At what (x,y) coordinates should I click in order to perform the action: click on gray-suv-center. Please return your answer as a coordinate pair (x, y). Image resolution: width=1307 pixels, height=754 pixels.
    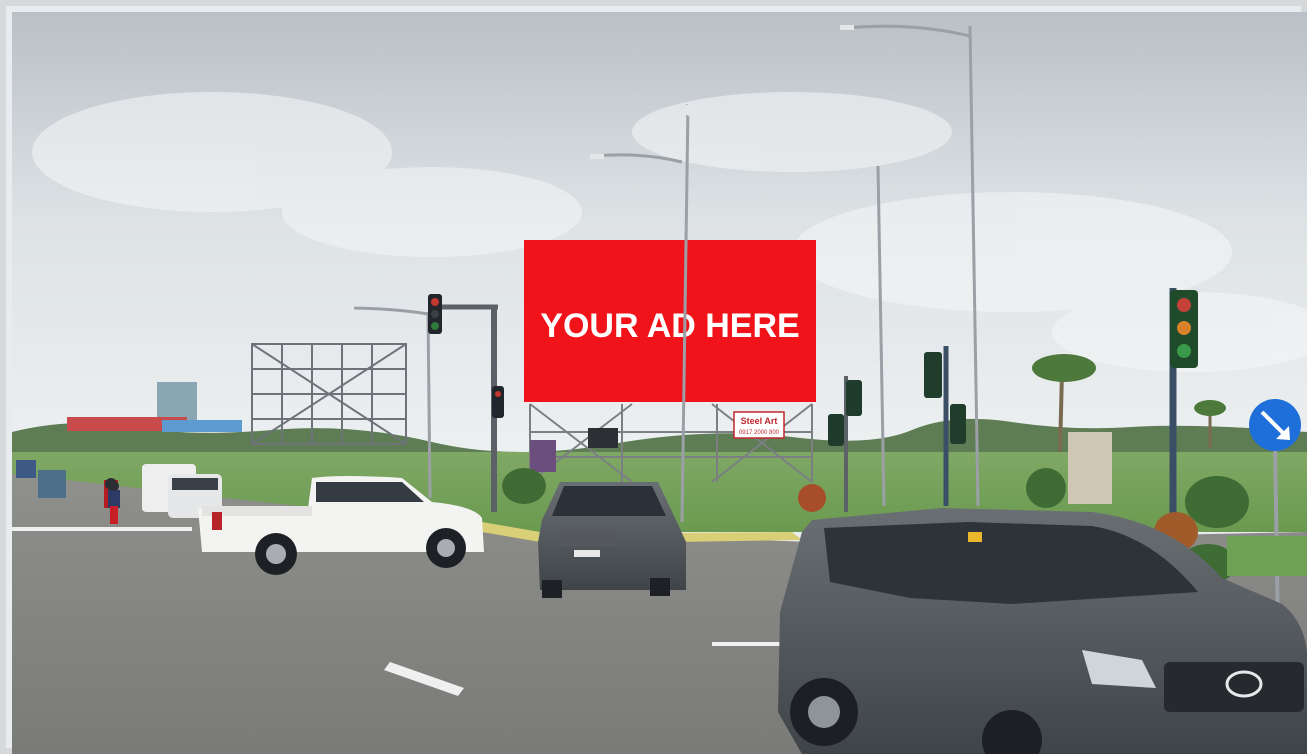
    Looking at the image, I should click on (612, 540).